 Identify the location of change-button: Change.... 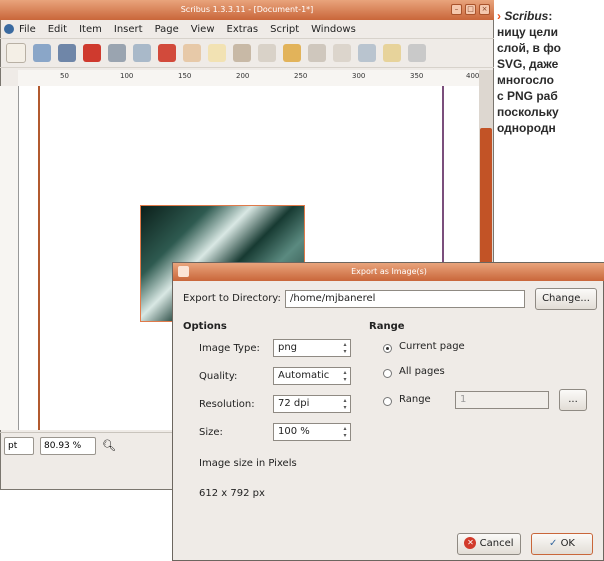
(566, 299).